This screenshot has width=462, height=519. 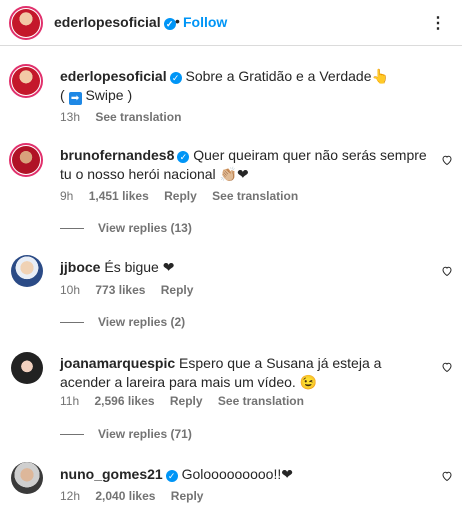 What do you see at coordinates (287, 76) in the screenshot?
I see `caption-body: Sobre a Gratidão e a Verdade👆` at bounding box center [287, 76].